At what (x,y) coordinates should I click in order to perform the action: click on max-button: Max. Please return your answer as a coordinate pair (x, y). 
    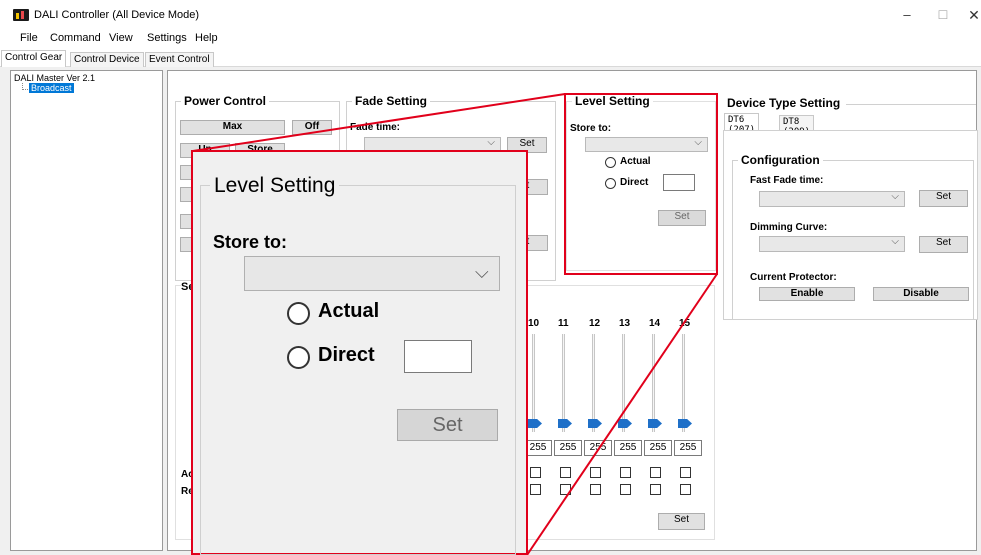
    Looking at the image, I should click on (232, 127).